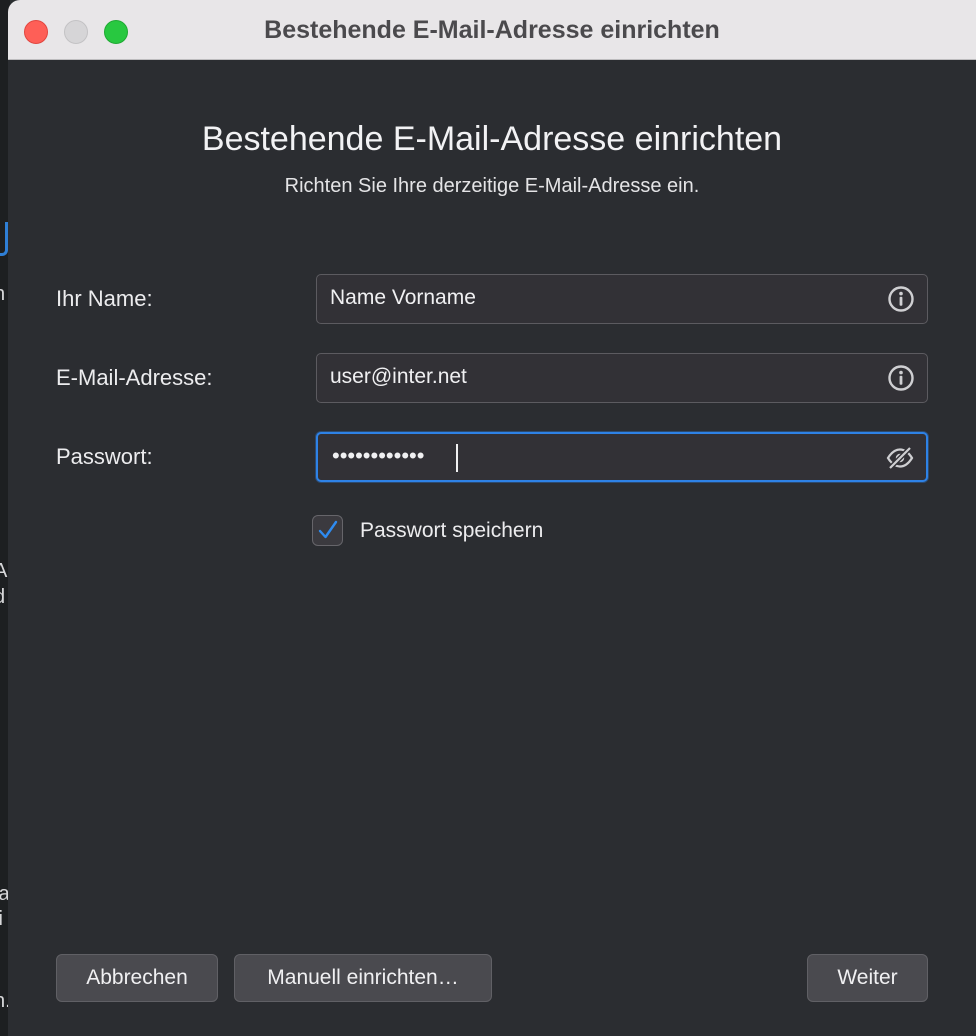  Describe the element at coordinates (137, 978) in the screenshot. I see `cancel-button: Abbrechen` at that location.